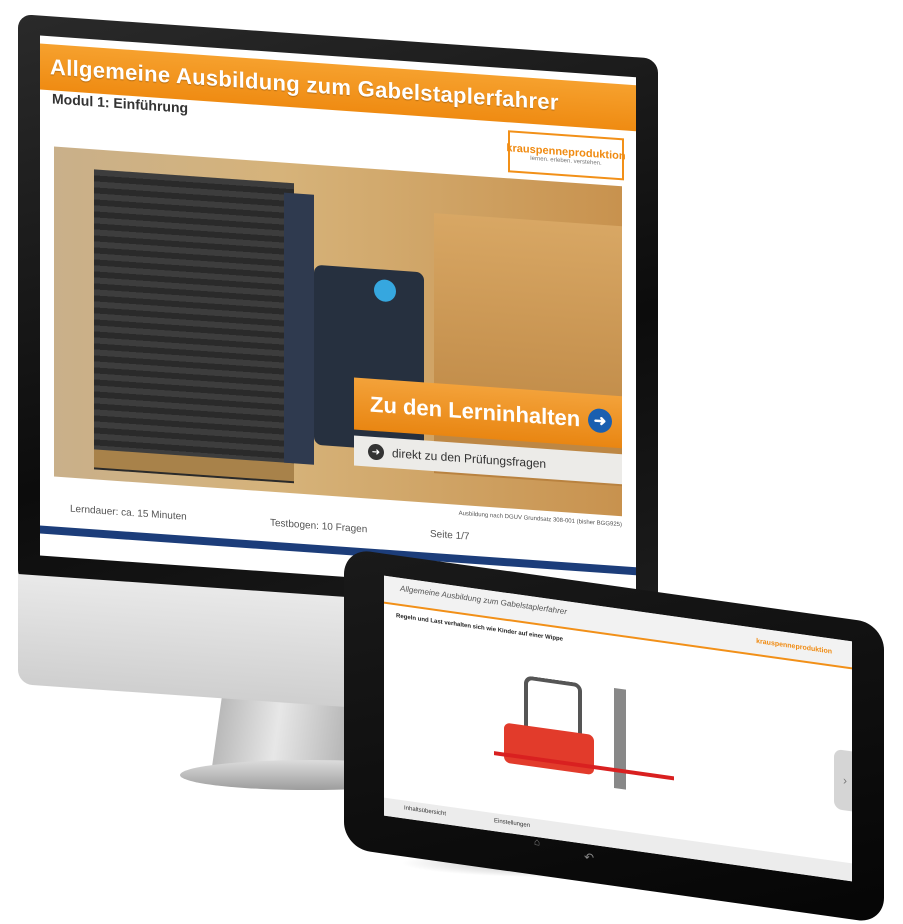 Image resolution: width=903 pixels, height=924 pixels. Describe the element at coordinates (537, 843) in the screenshot. I see `home-icon: ⌂` at that location.